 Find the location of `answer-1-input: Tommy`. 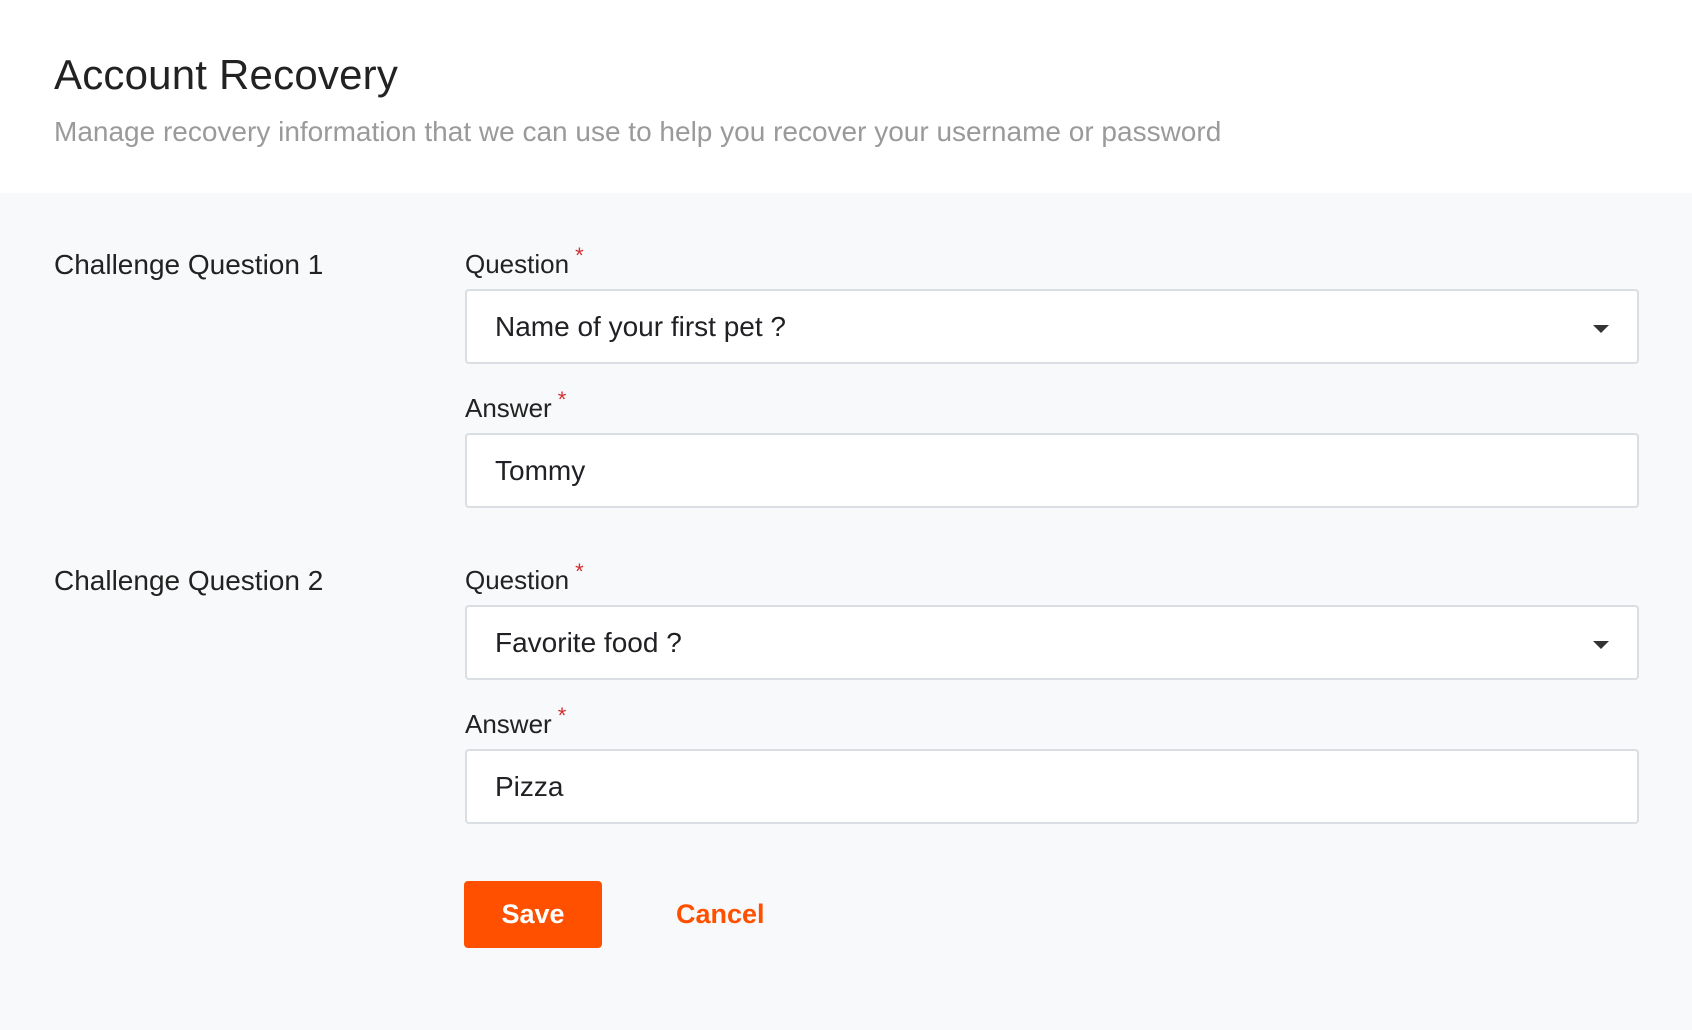

answer-1-input: Tommy is located at coordinates (1052, 470).